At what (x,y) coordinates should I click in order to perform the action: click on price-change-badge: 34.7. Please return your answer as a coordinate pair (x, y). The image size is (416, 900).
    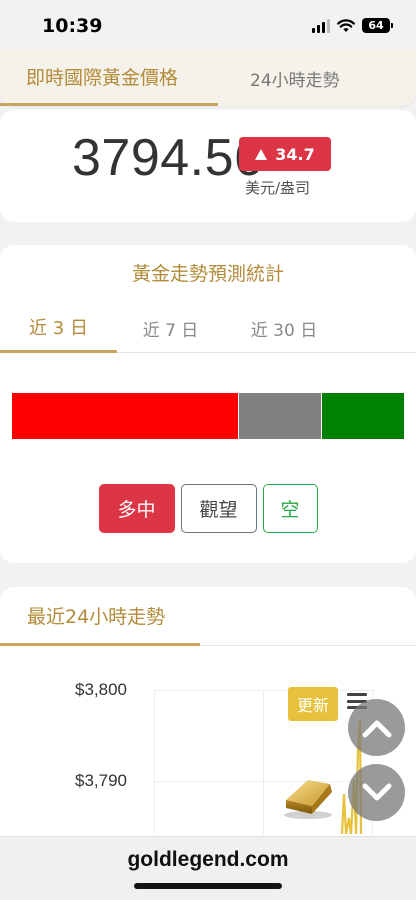
    Looking at the image, I should click on (285, 154).